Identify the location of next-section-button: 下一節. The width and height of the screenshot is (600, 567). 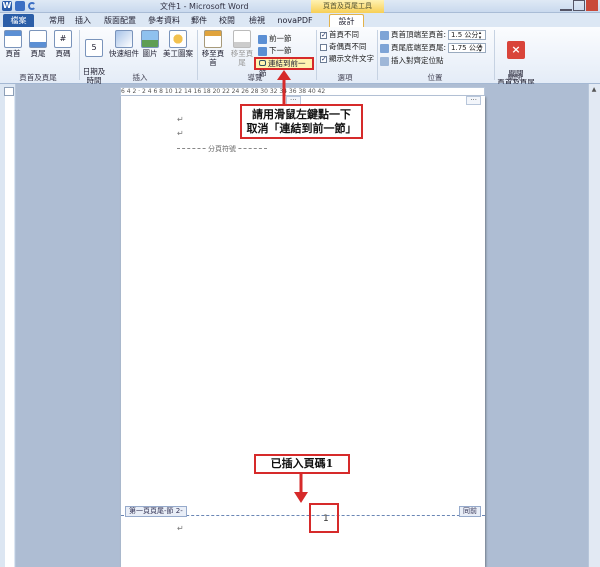
(275, 51).